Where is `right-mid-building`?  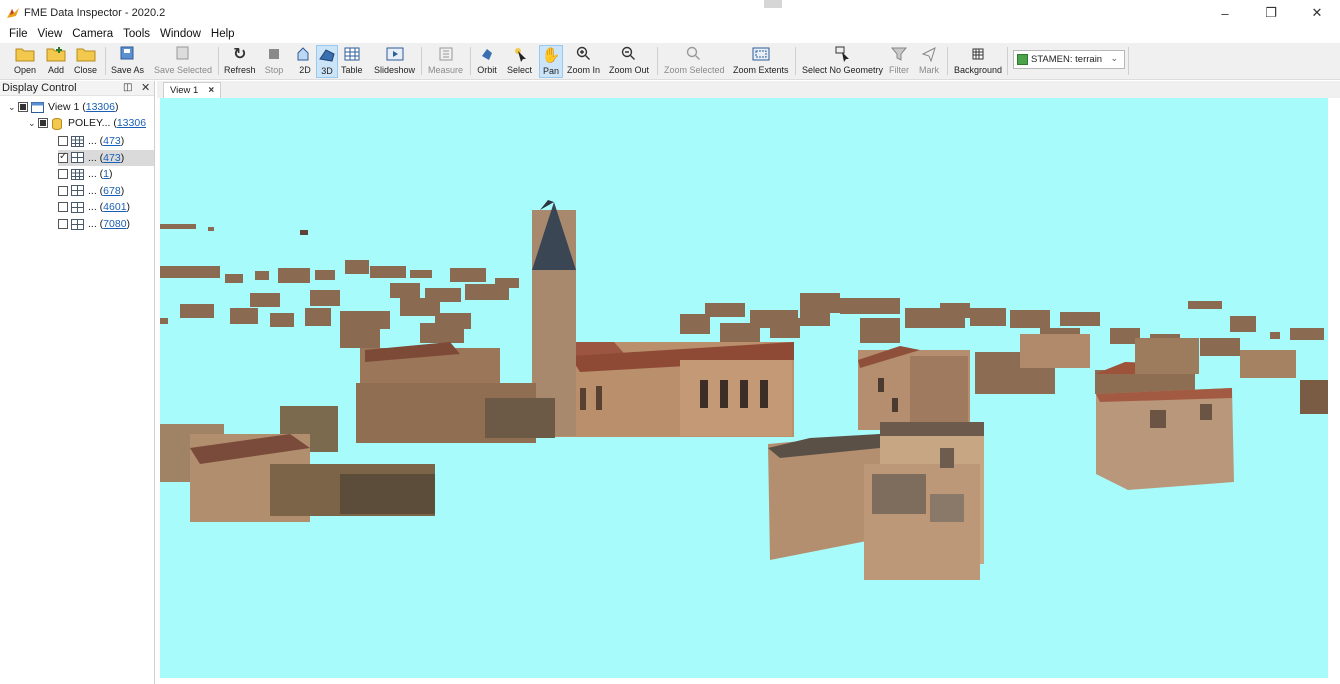
right-mid-building is located at coordinates (914, 388).